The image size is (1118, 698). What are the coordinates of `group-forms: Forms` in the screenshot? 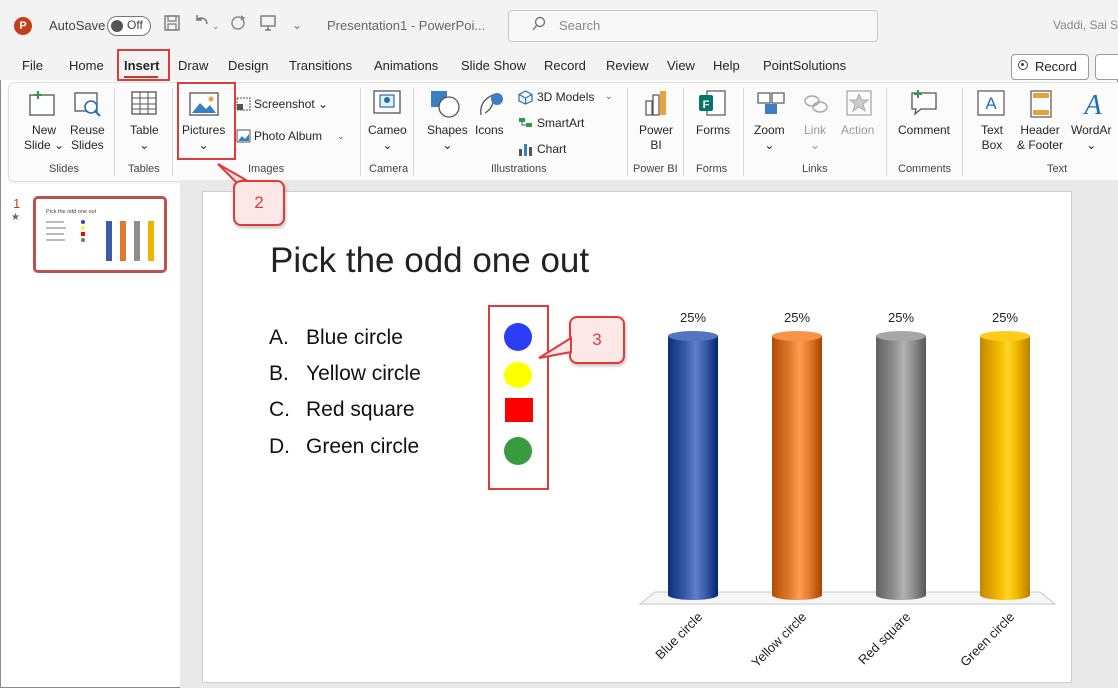 It's located at (712, 169).